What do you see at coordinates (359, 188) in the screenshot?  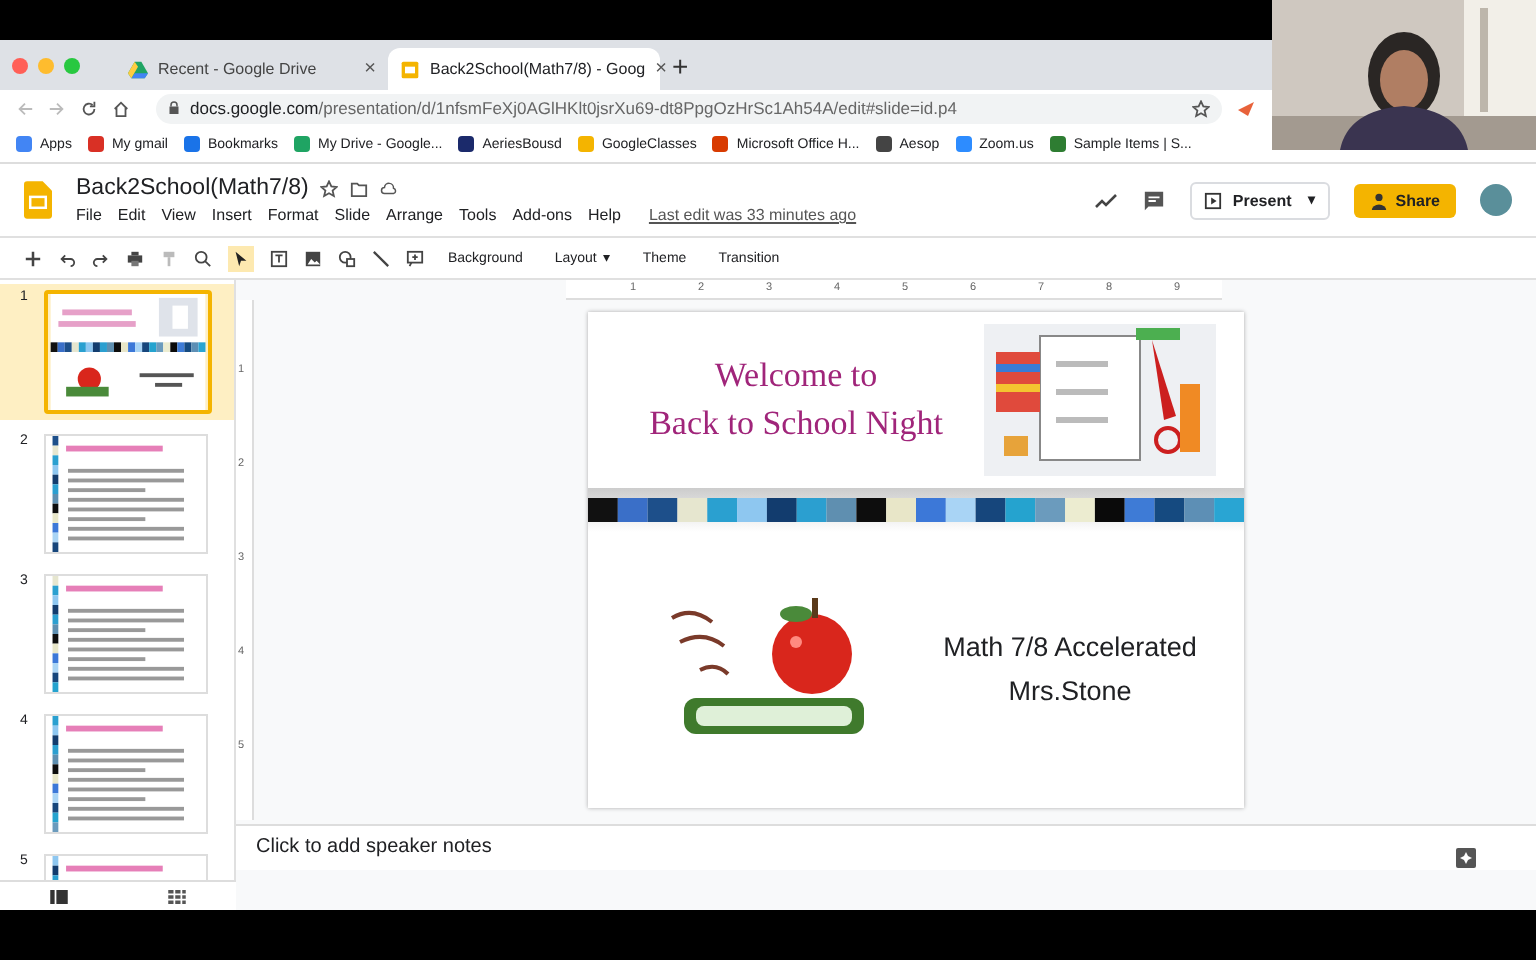 I see `folder-icon` at bounding box center [359, 188].